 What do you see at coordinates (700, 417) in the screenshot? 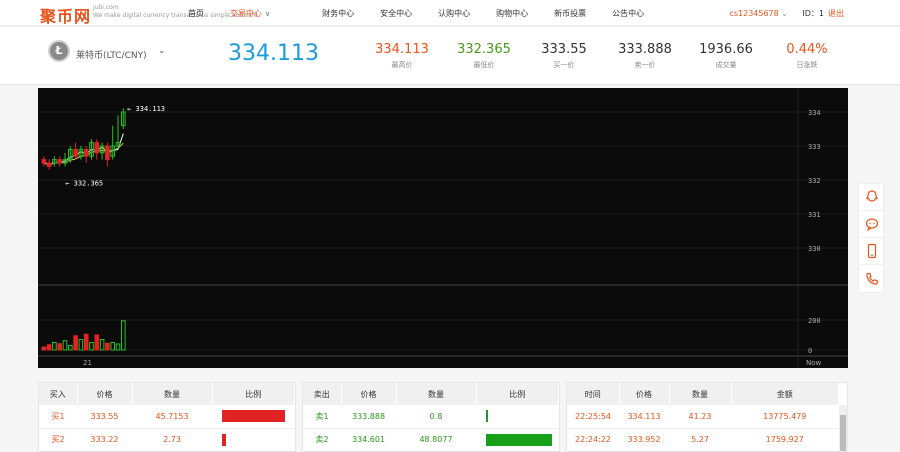
I see `trade-amount: 41.23` at bounding box center [700, 417].